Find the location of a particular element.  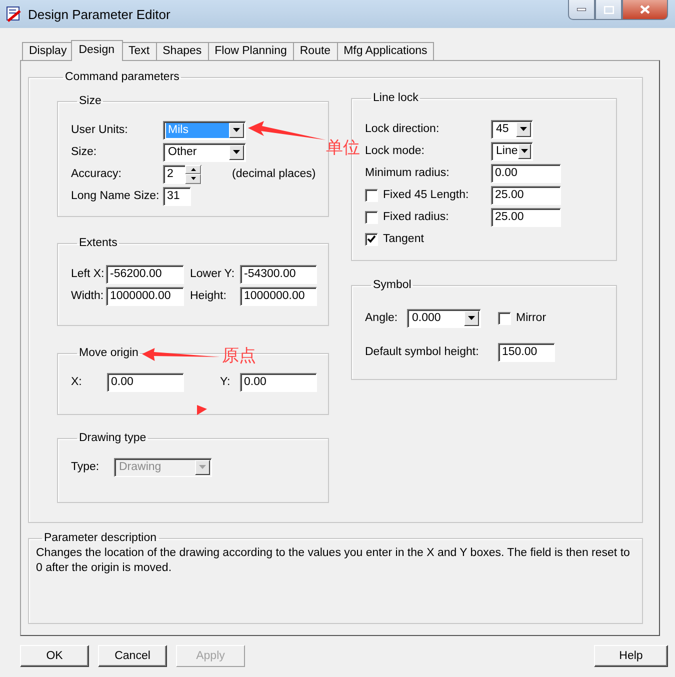

dialog-button: Cancel is located at coordinates (132, 656).